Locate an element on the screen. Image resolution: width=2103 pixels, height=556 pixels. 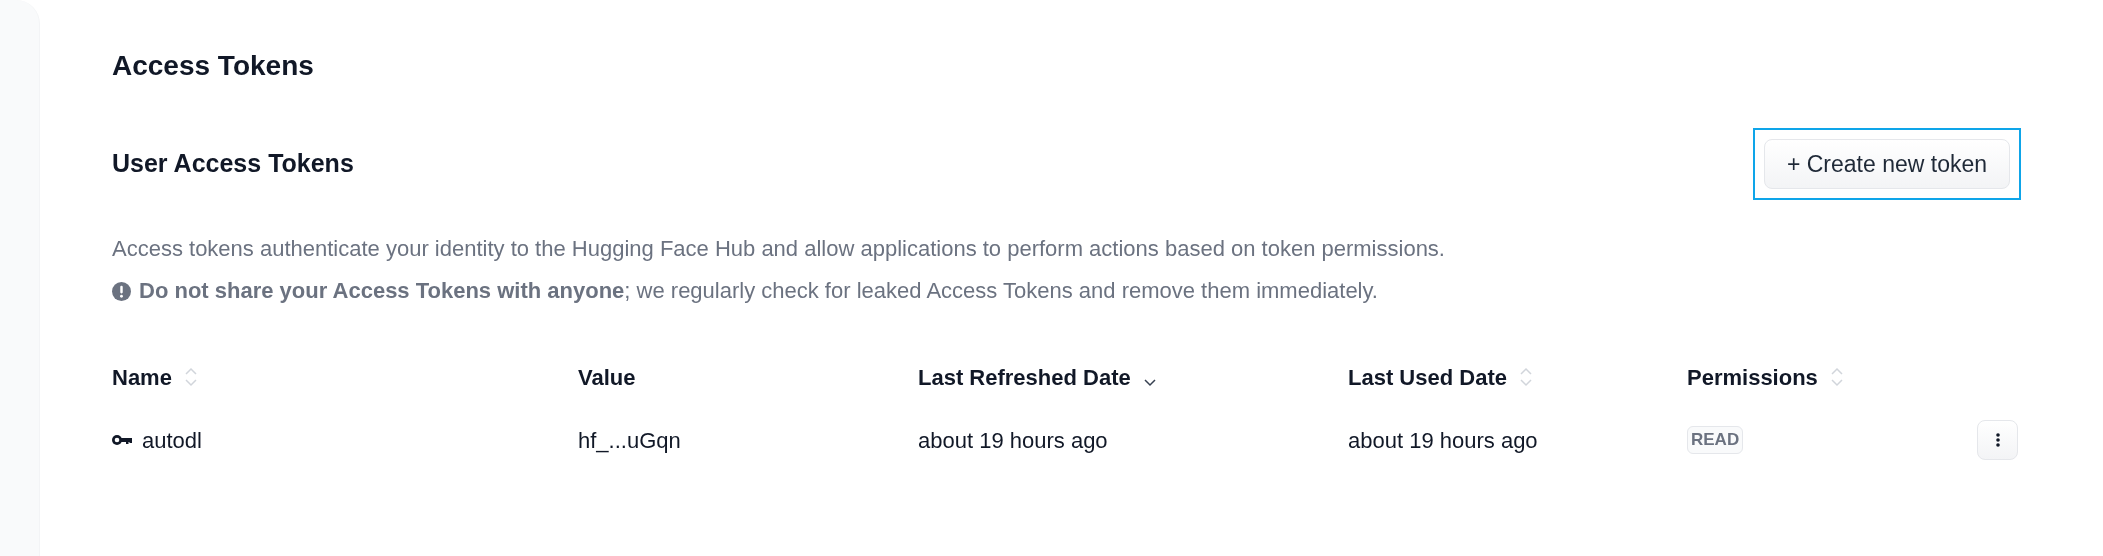
create-token-button: + Create new token is located at coordinates (1886, 164).